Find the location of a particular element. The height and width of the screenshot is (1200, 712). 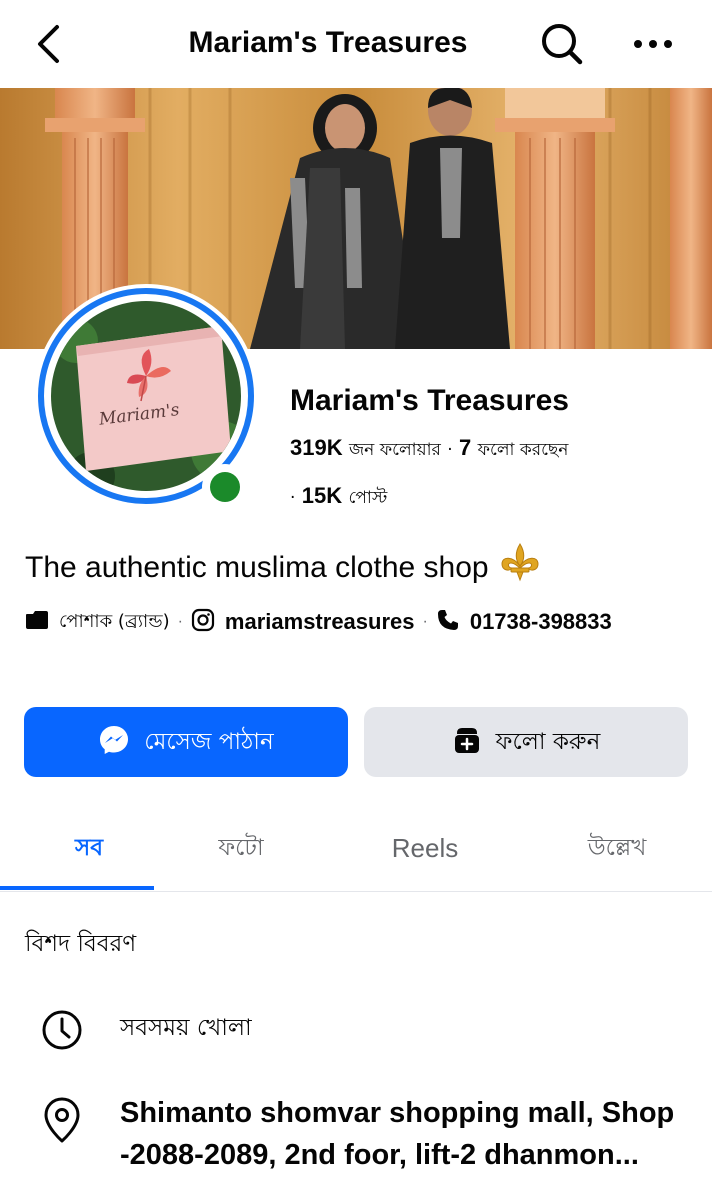

online-dot-icon is located at coordinates (225, 487).